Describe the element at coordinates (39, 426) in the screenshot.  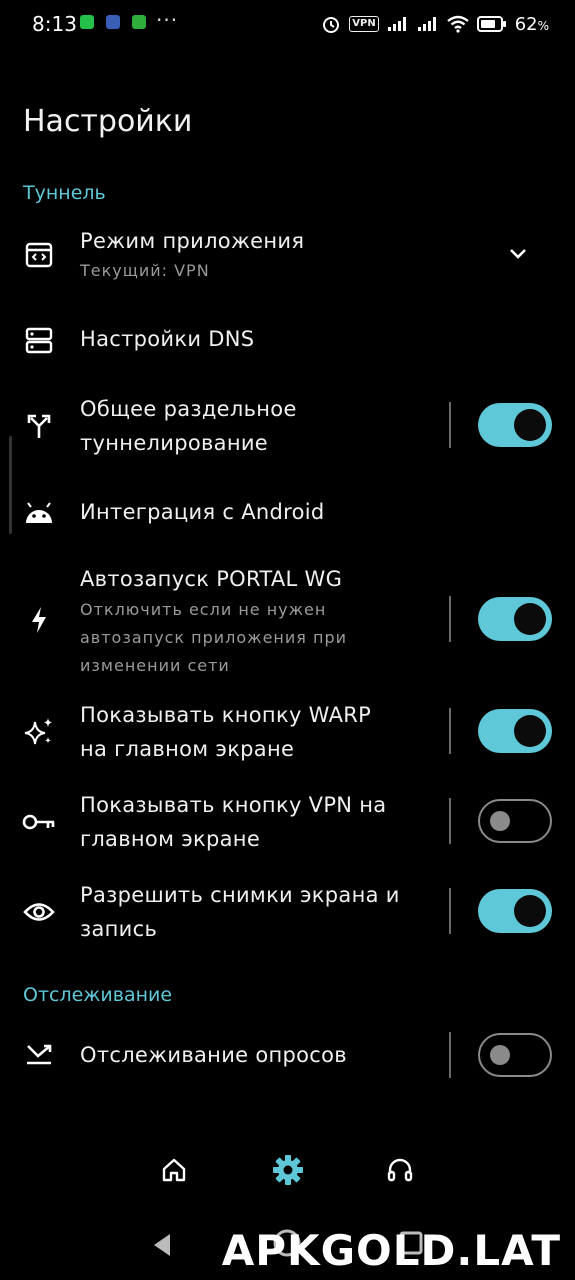
I see `split-arrows-icon` at that location.